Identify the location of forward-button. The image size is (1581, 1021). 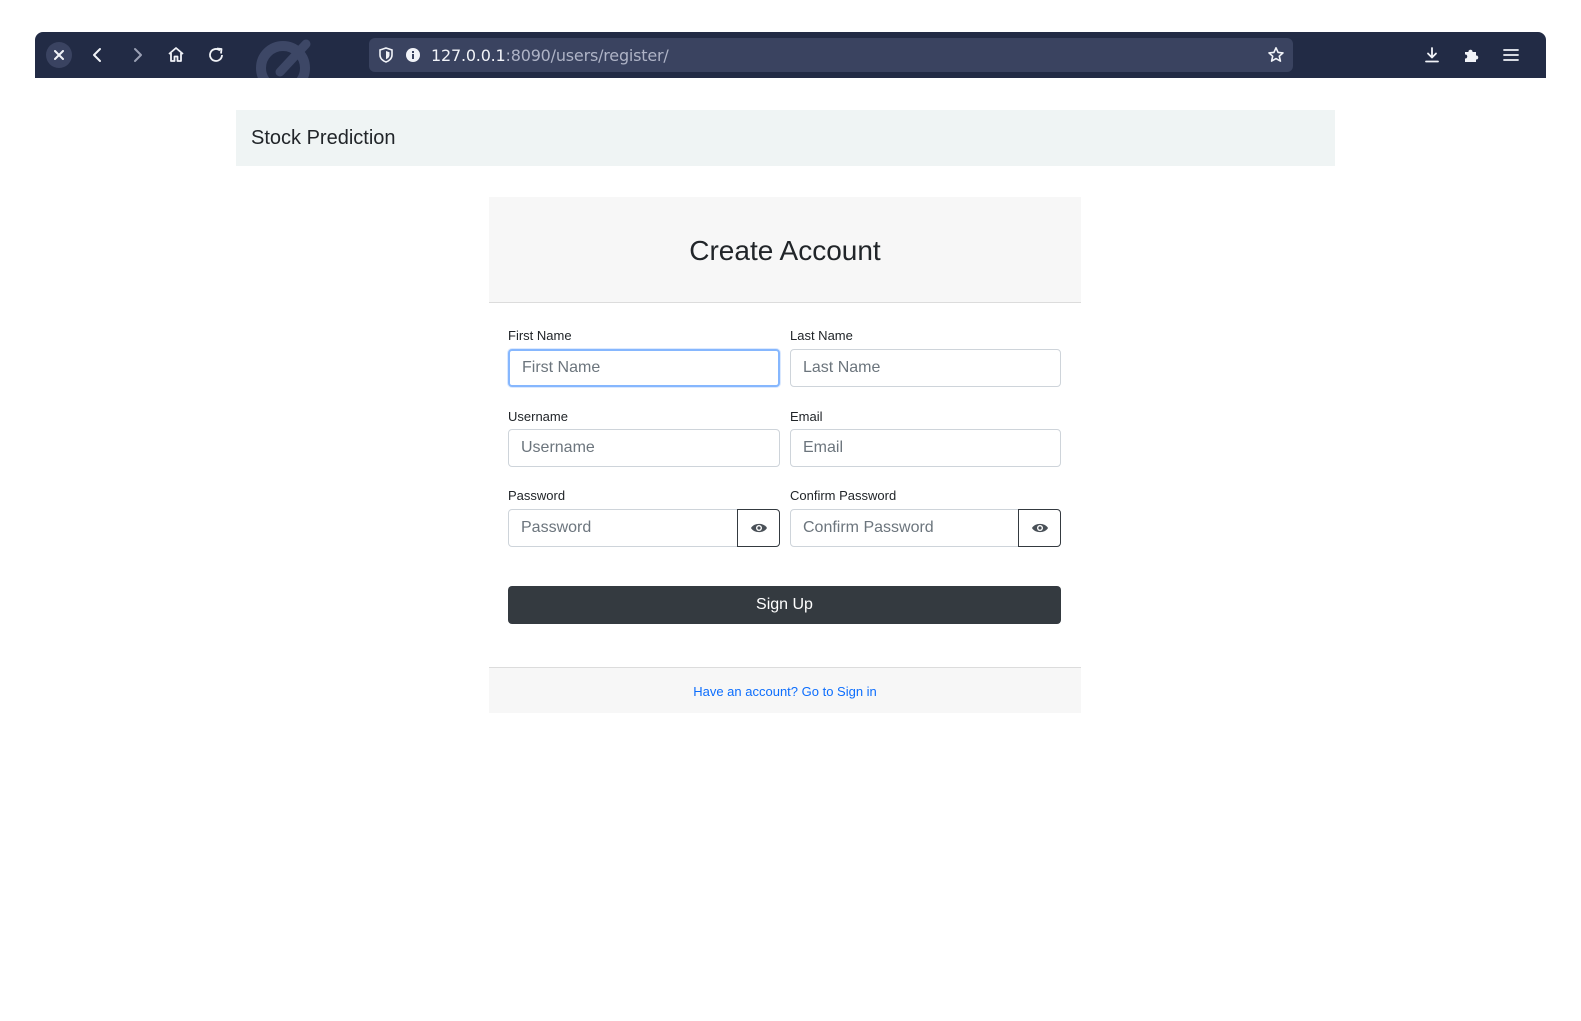
(137, 55).